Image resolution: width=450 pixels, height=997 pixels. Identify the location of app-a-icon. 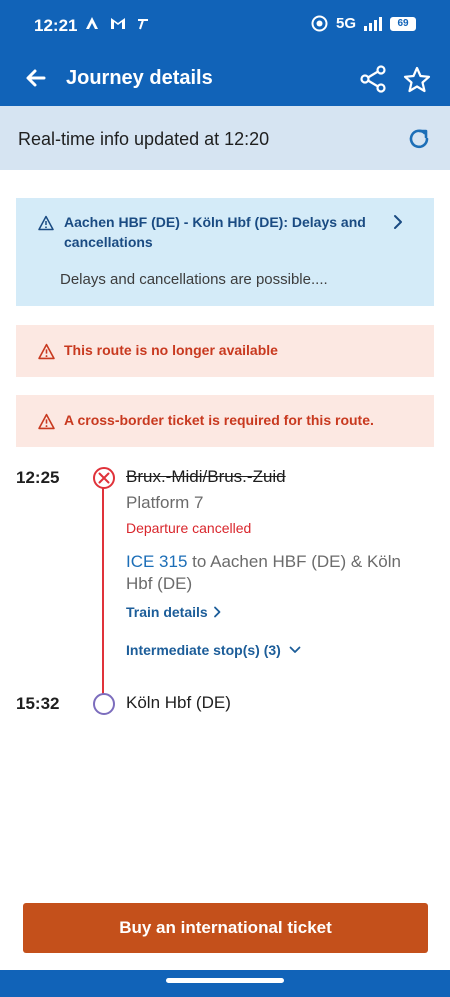
(92, 23).